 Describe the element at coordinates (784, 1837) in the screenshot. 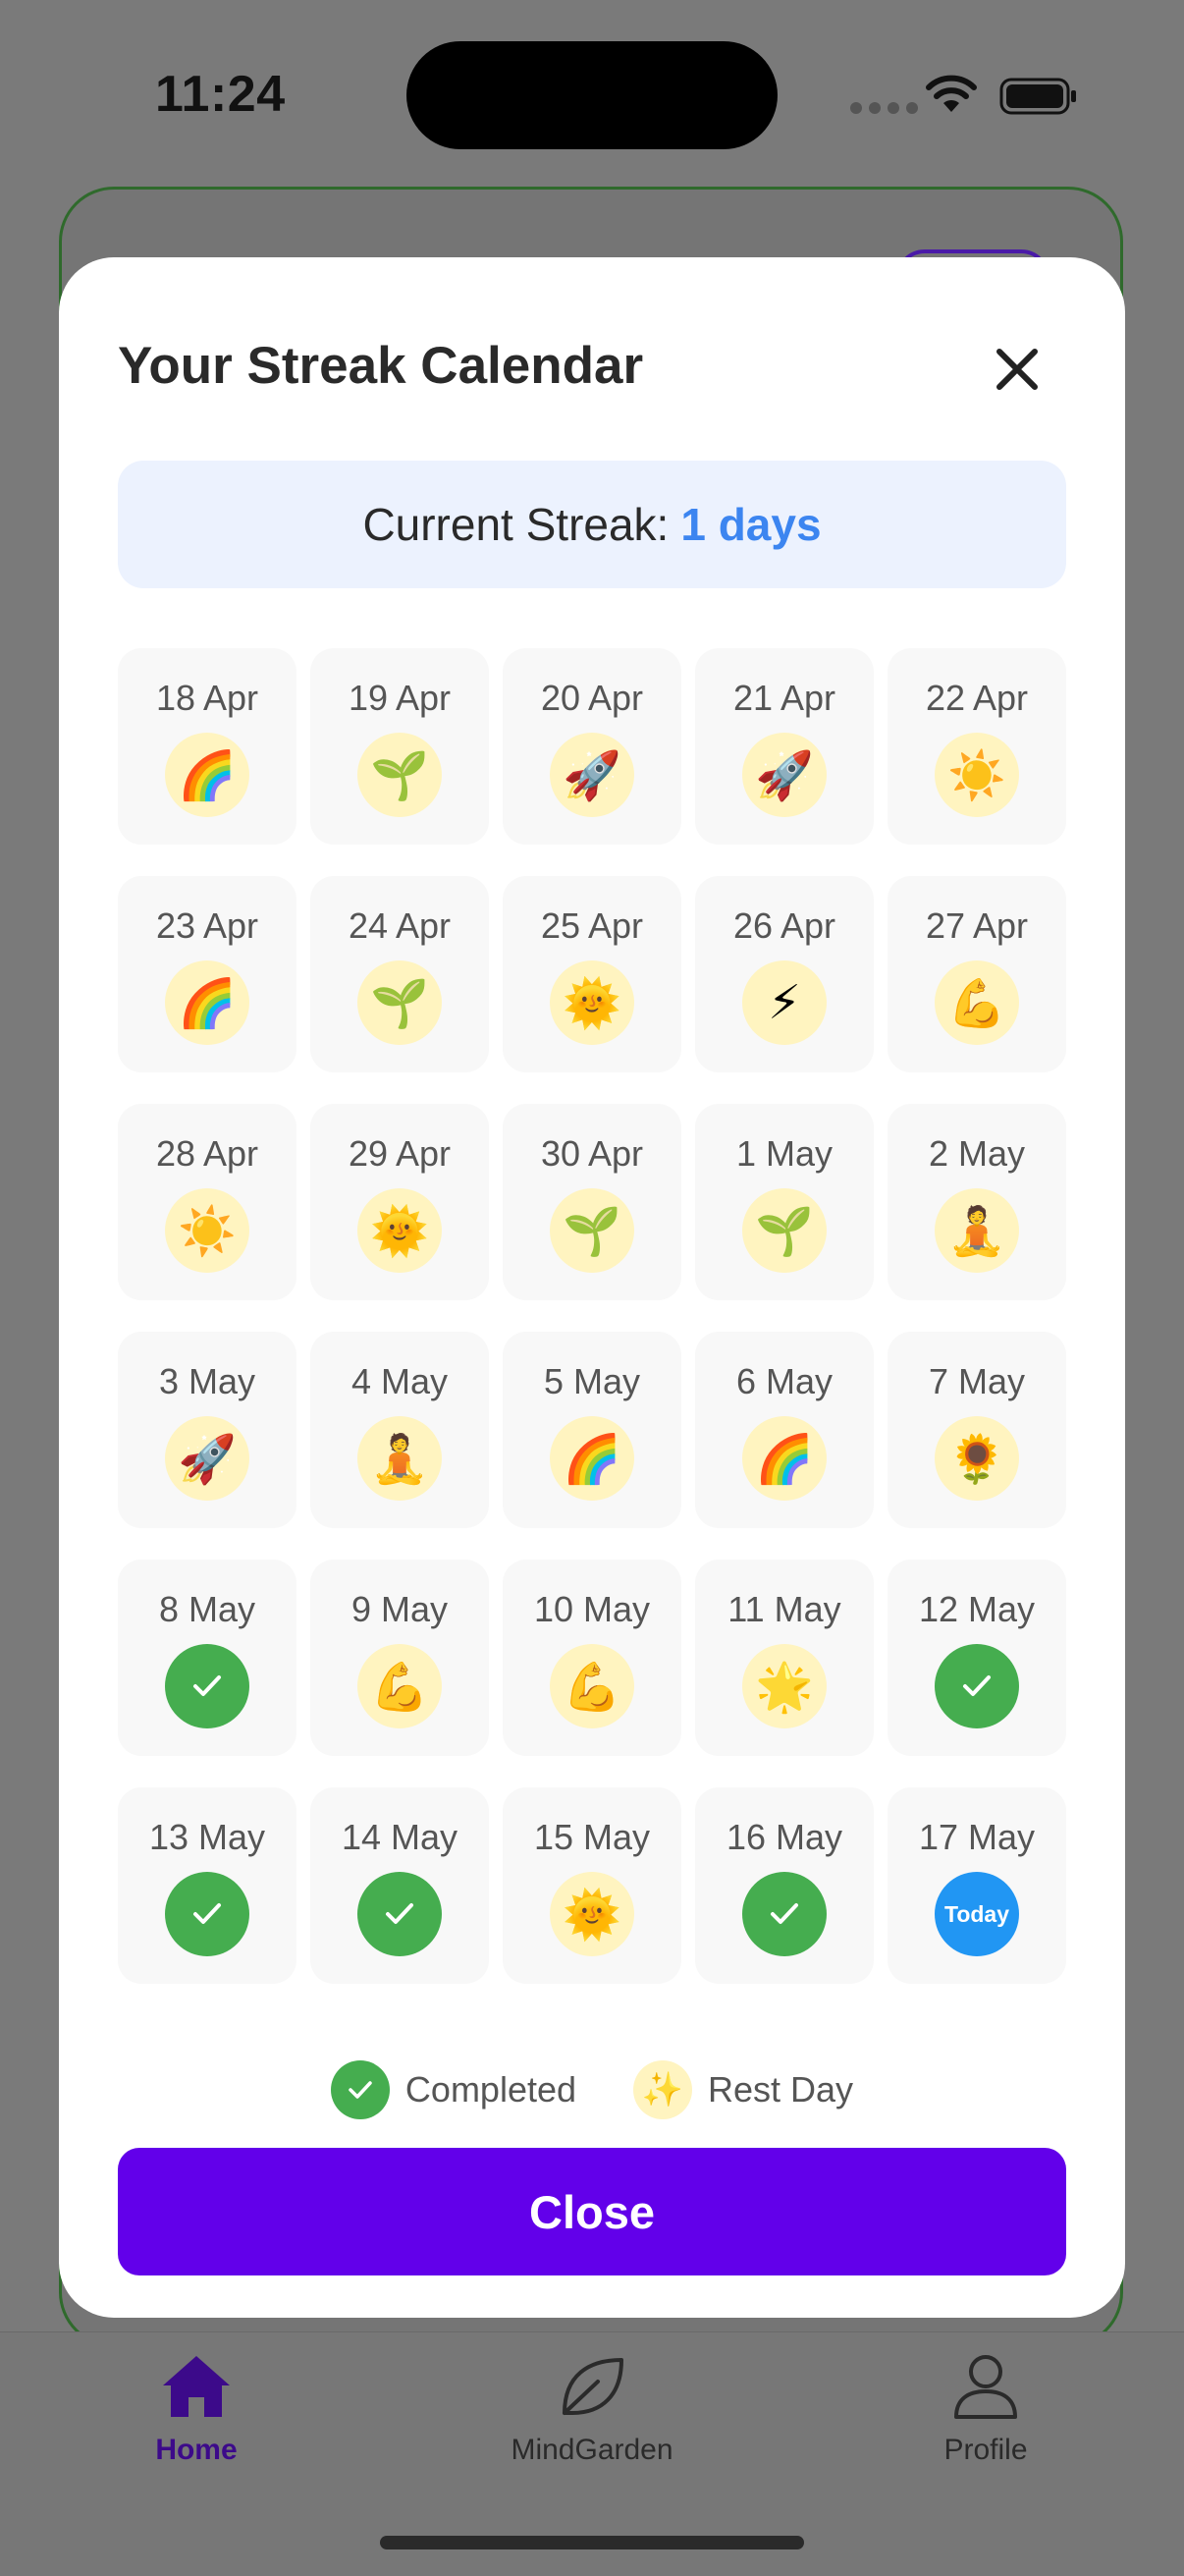

I see `day-date-label: 16 May` at that location.